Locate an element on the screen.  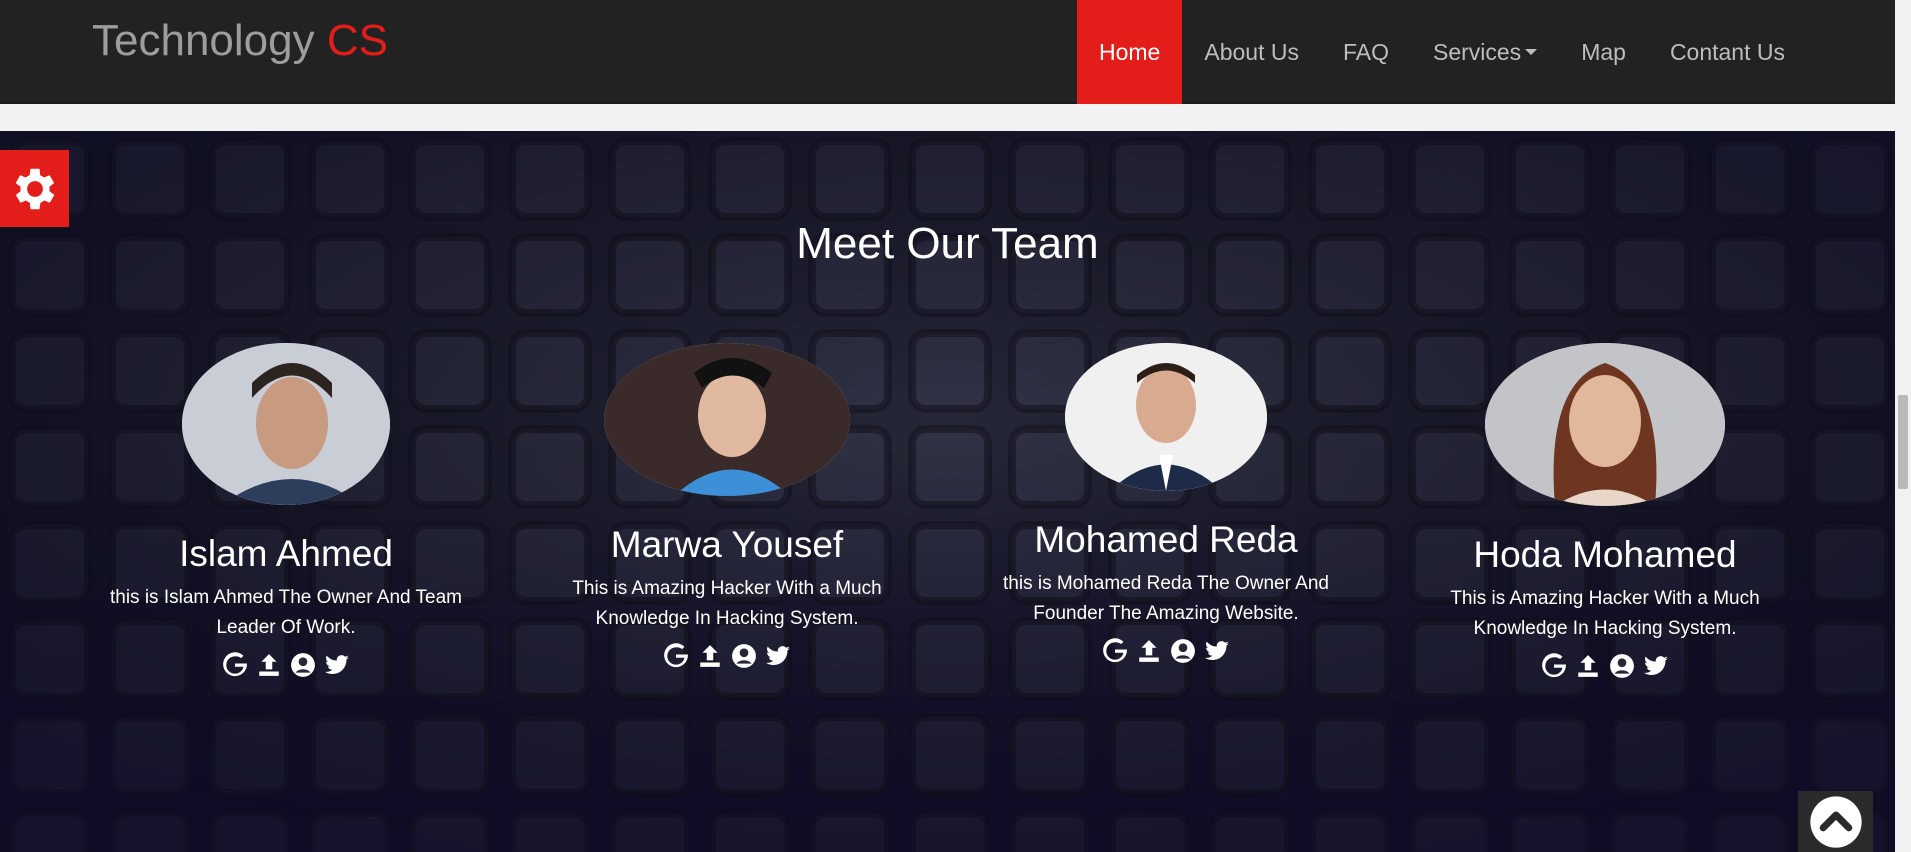
nav-item-map: Map is located at coordinates (1603, 52).